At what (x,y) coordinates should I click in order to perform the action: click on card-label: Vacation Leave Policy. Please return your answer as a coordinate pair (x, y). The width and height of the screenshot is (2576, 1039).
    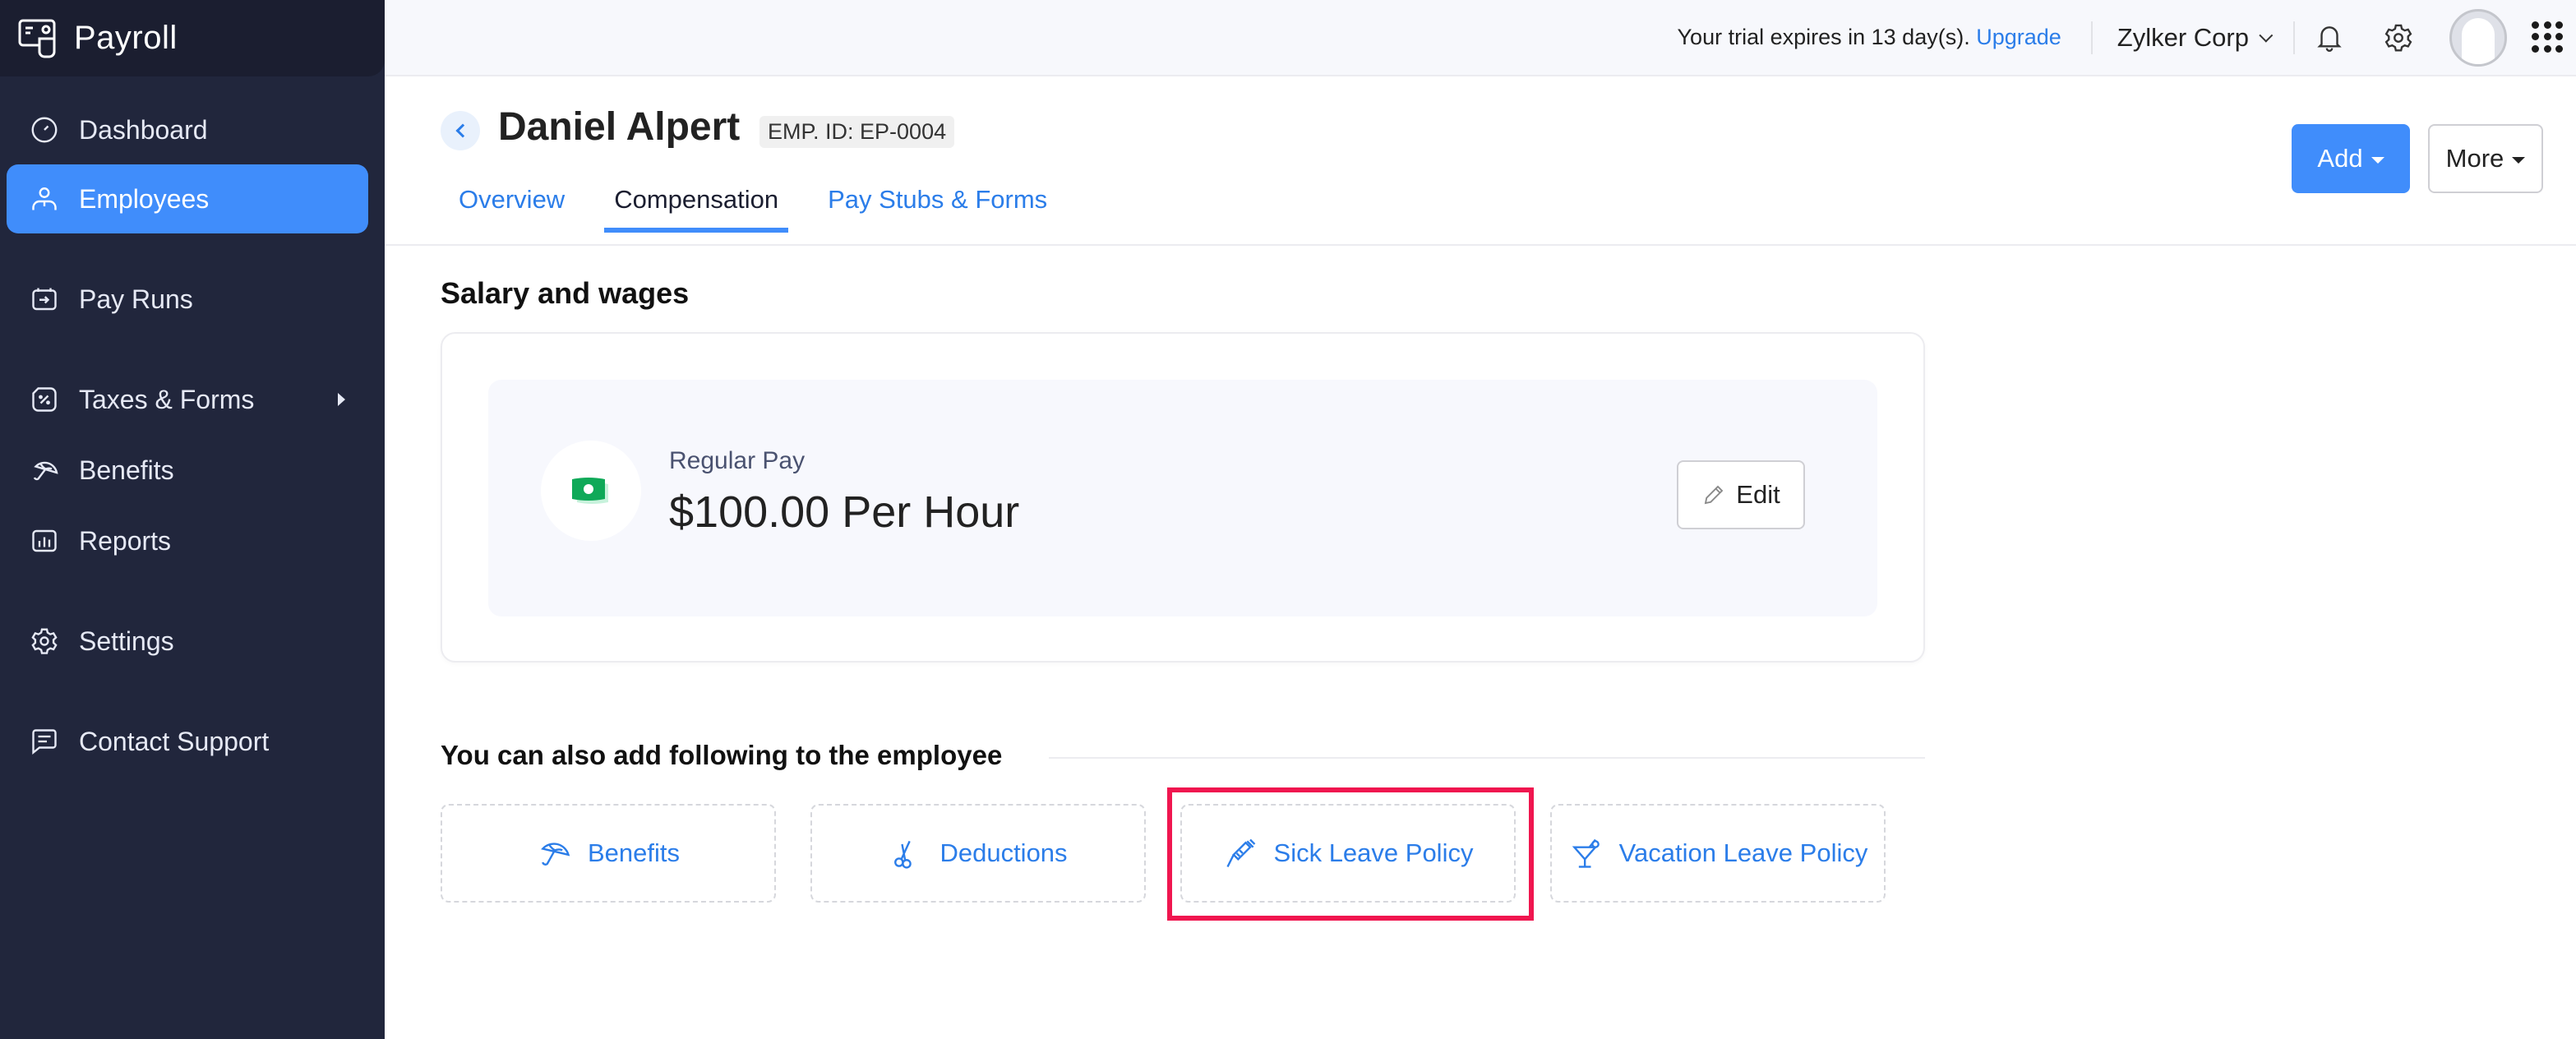
    Looking at the image, I should click on (1743, 852).